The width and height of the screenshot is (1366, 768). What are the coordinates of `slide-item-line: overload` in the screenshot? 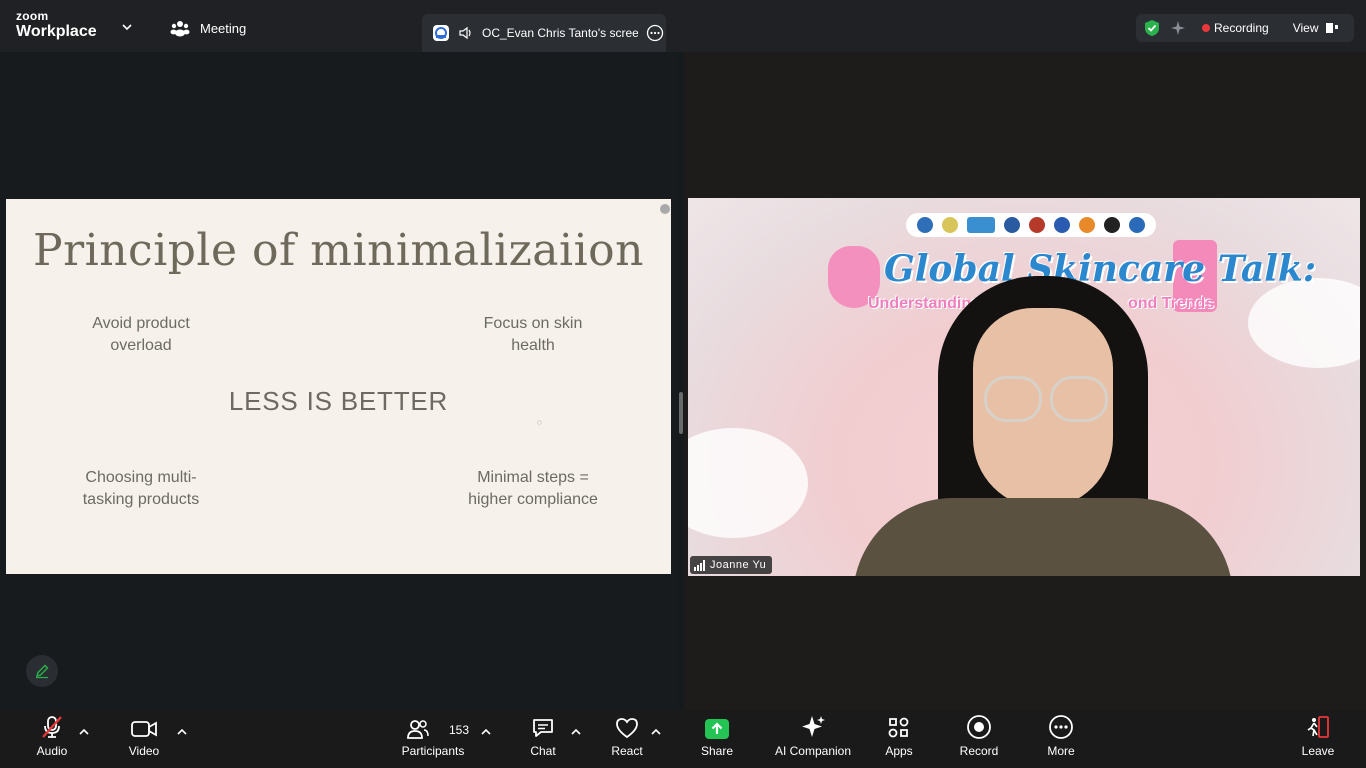 It's located at (141, 345).